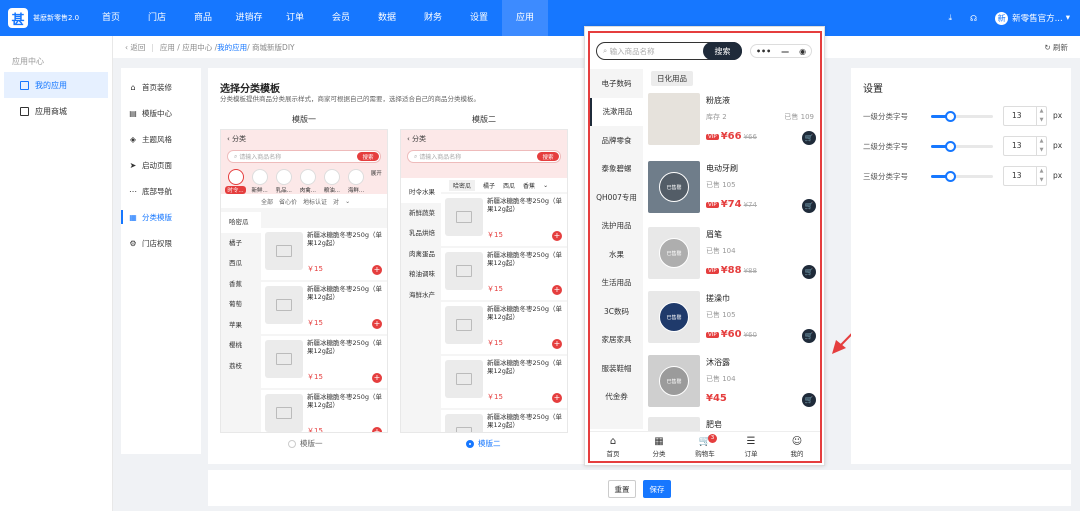 The height and width of the screenshot is (511, 1080). What do you see at coordinates (669, 51) in the screenshot?
I see `phone-search-input: ⌕ 输入商品名称 搜索` at bounding box center [669, 51].